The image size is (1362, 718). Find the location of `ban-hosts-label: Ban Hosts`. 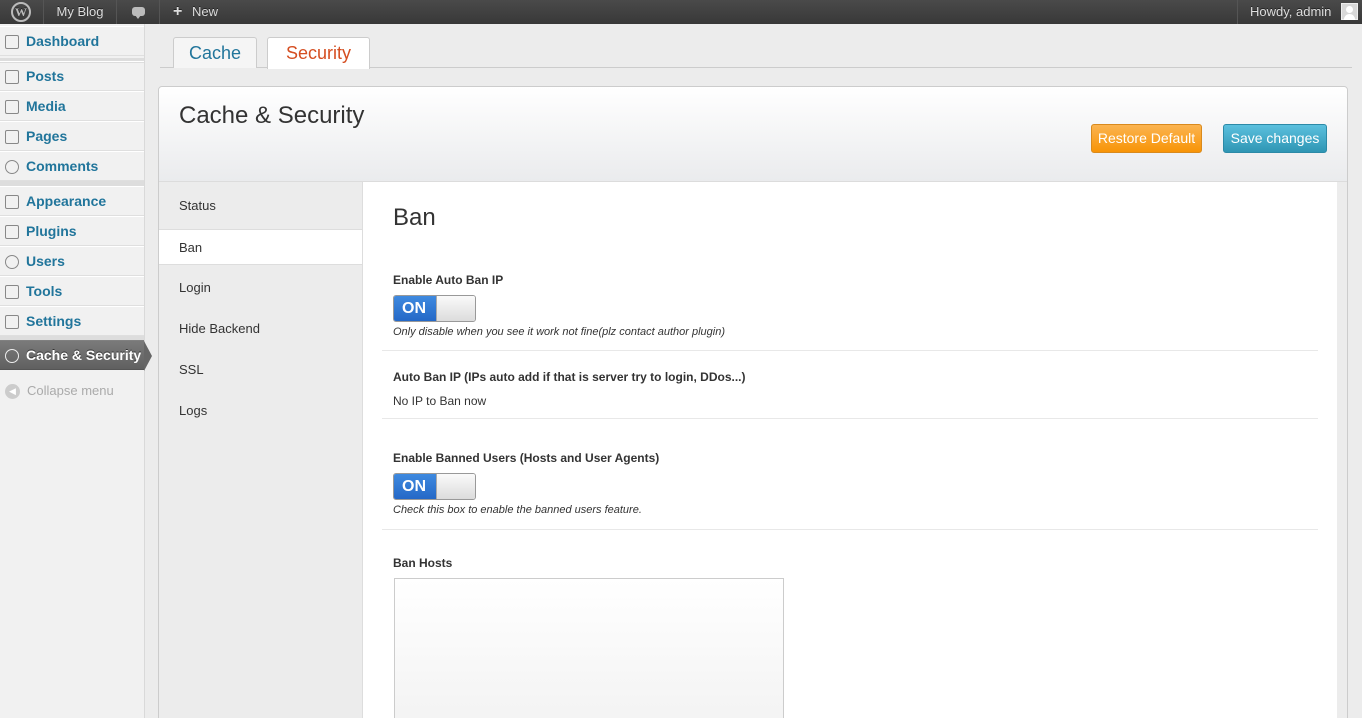

ban-hosts-label: Ban Hosts is located at coordinates (423, 563).